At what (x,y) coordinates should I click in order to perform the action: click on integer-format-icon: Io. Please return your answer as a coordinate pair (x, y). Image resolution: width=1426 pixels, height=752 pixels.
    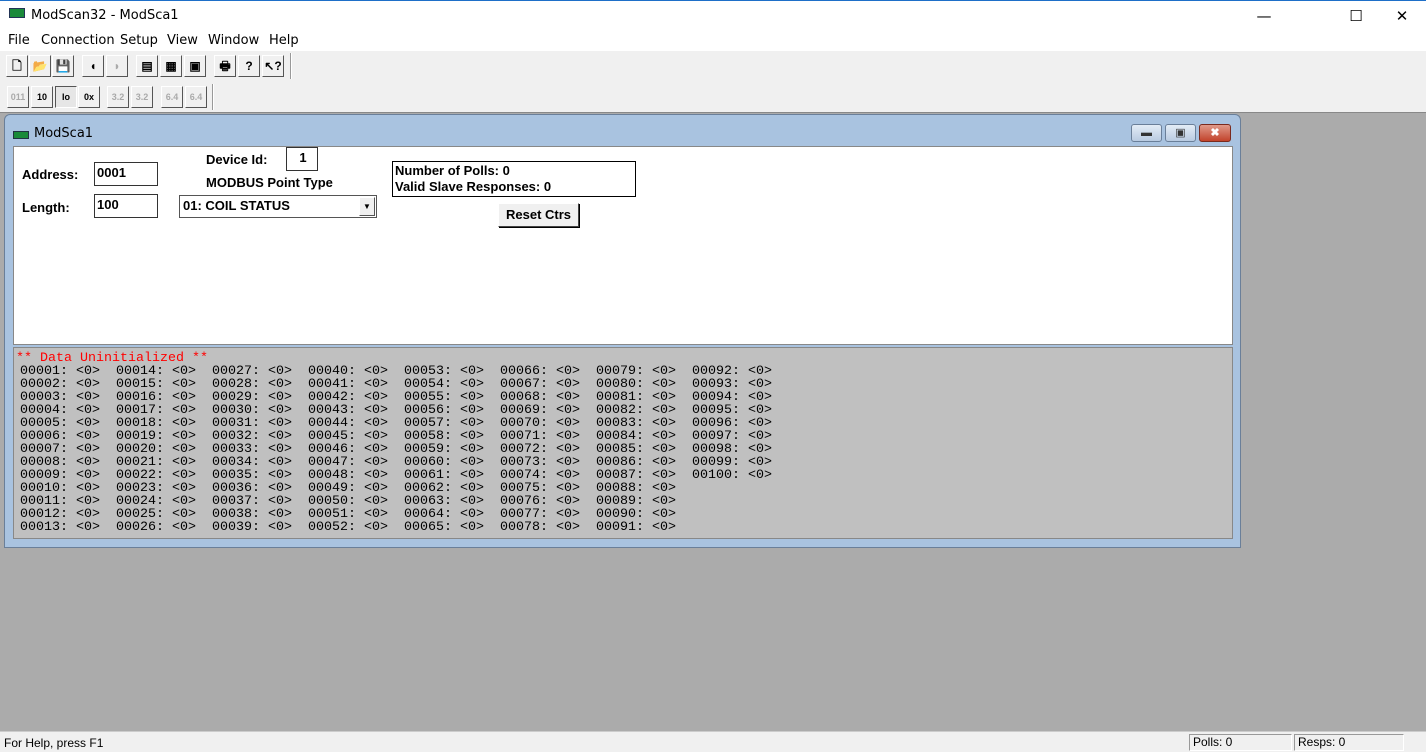
    Looking at the image, I should click on (66, 97).